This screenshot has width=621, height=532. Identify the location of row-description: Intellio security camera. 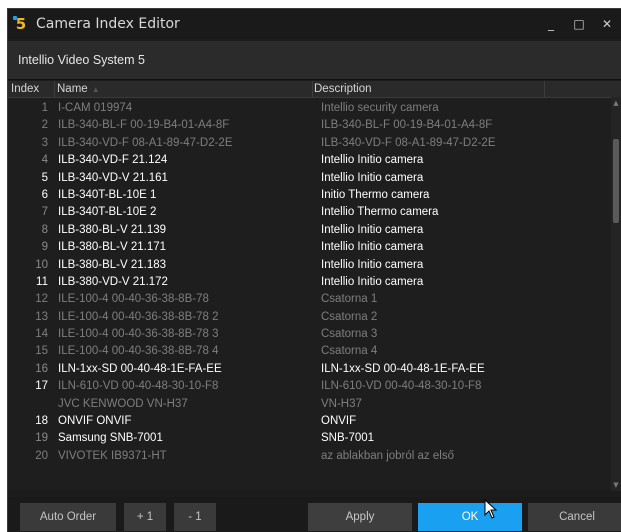
(466, 108).